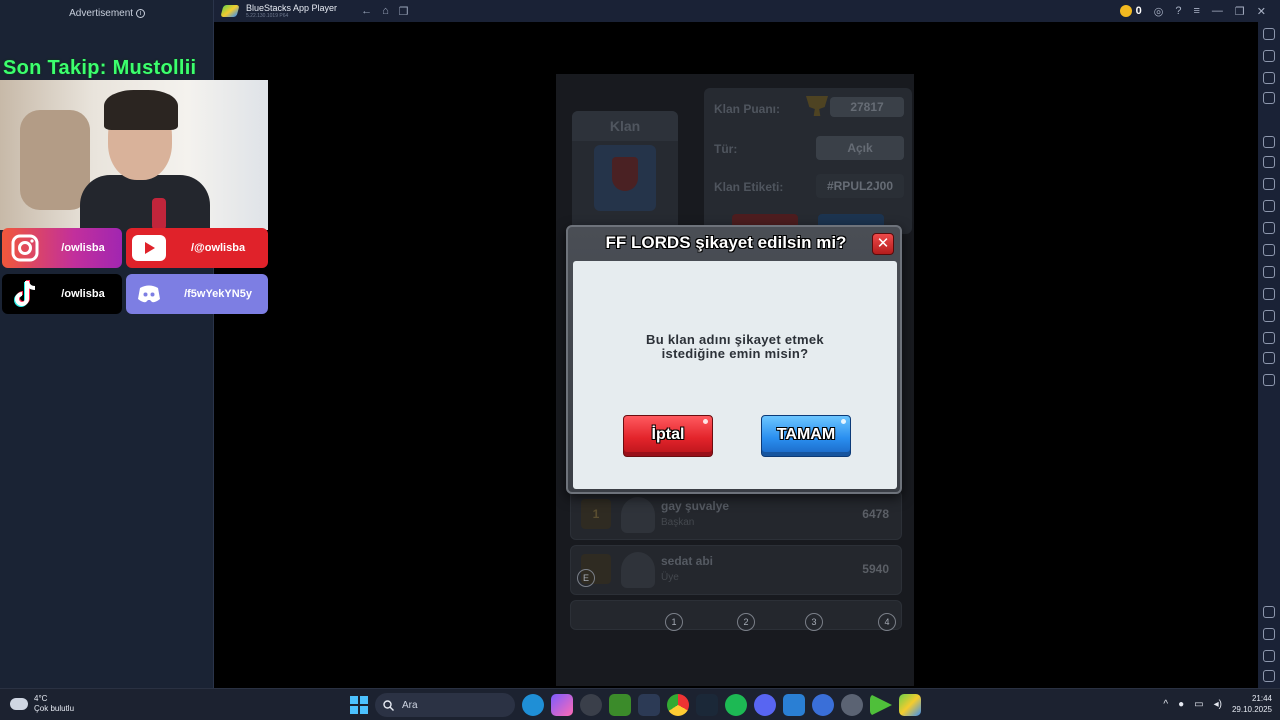  What do you see at coordinates (107, 13) in the screenshot?
I see `advertisement-label: Advertisement i` at bounding box center [107, 13].